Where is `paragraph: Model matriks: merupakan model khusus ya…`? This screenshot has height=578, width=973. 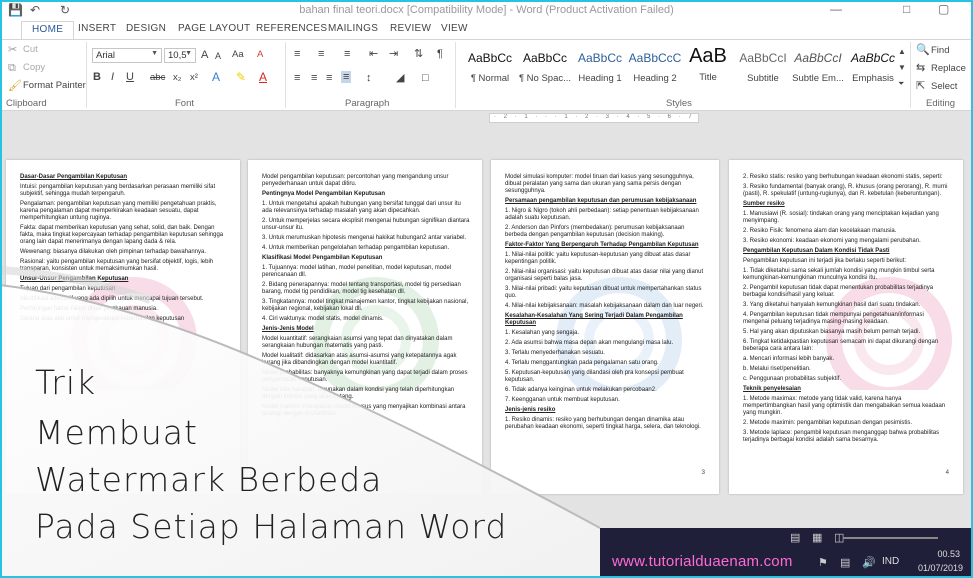
paragraph: Model matriks: merupakan model khusus ya… is located at coordinates (364, 410).